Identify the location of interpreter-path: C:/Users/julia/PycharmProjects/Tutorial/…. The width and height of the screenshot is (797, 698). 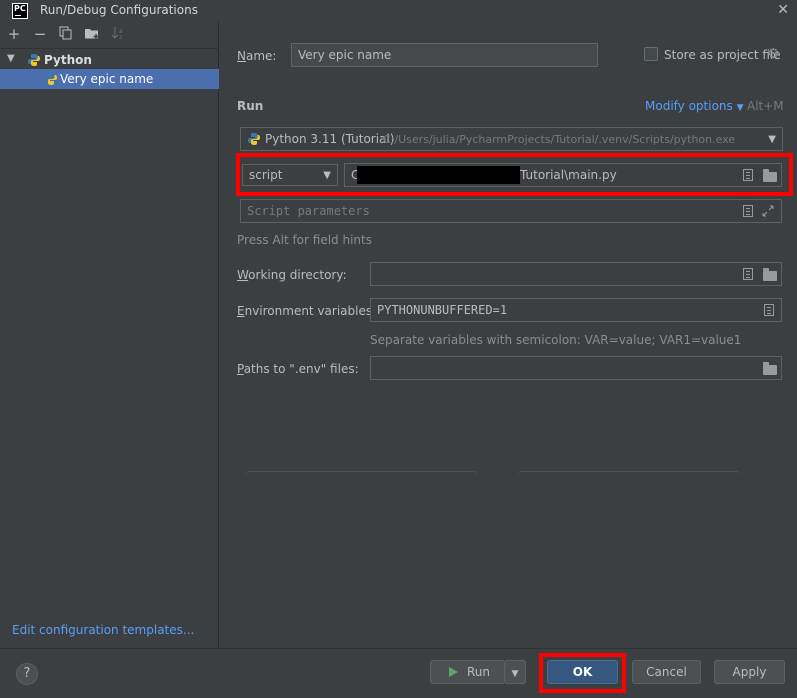
(559, 139).